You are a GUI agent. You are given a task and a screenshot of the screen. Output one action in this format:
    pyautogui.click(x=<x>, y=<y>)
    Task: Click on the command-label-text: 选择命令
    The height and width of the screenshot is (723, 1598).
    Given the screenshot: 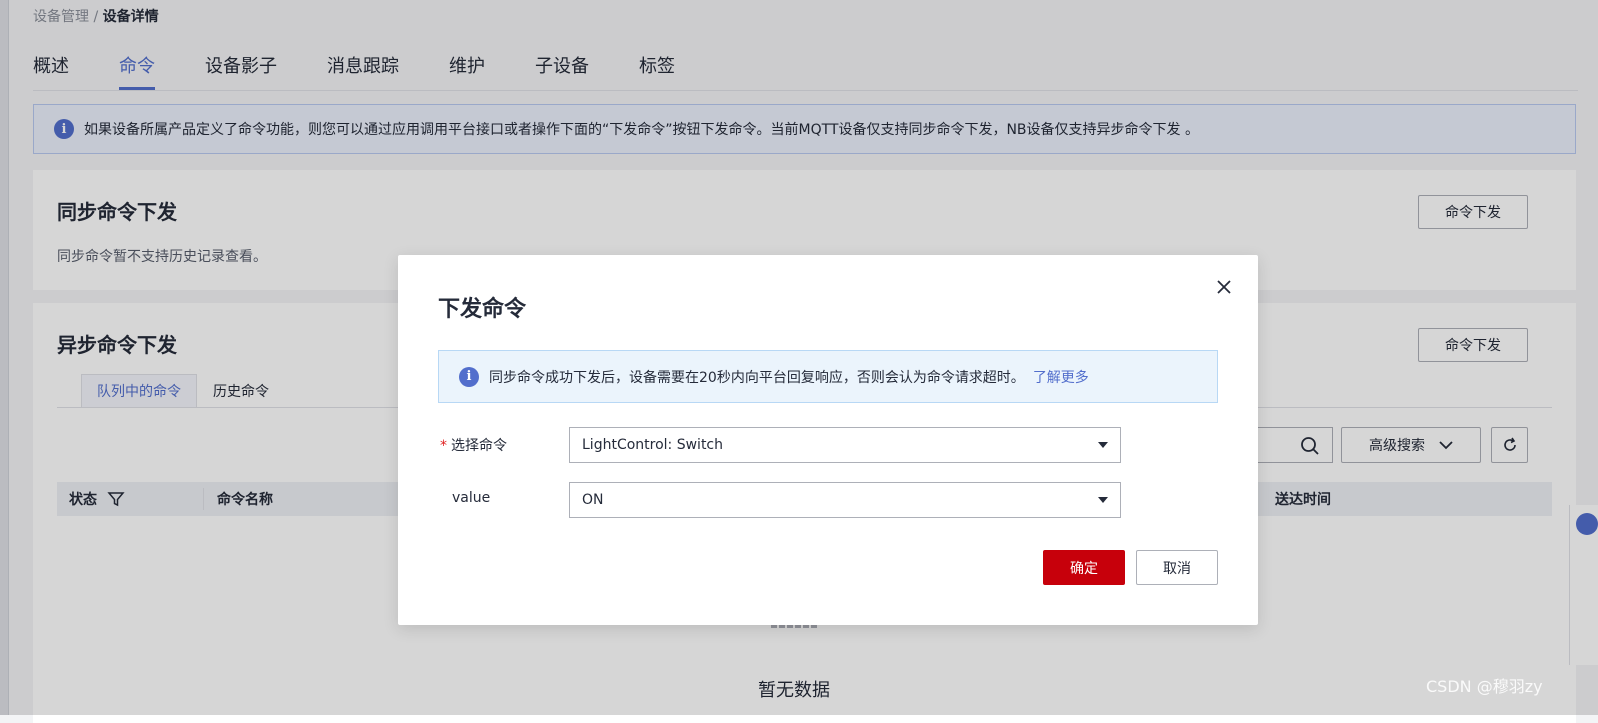 What is the action you would take?
    pyautogui.click(x=479, y=446)
    